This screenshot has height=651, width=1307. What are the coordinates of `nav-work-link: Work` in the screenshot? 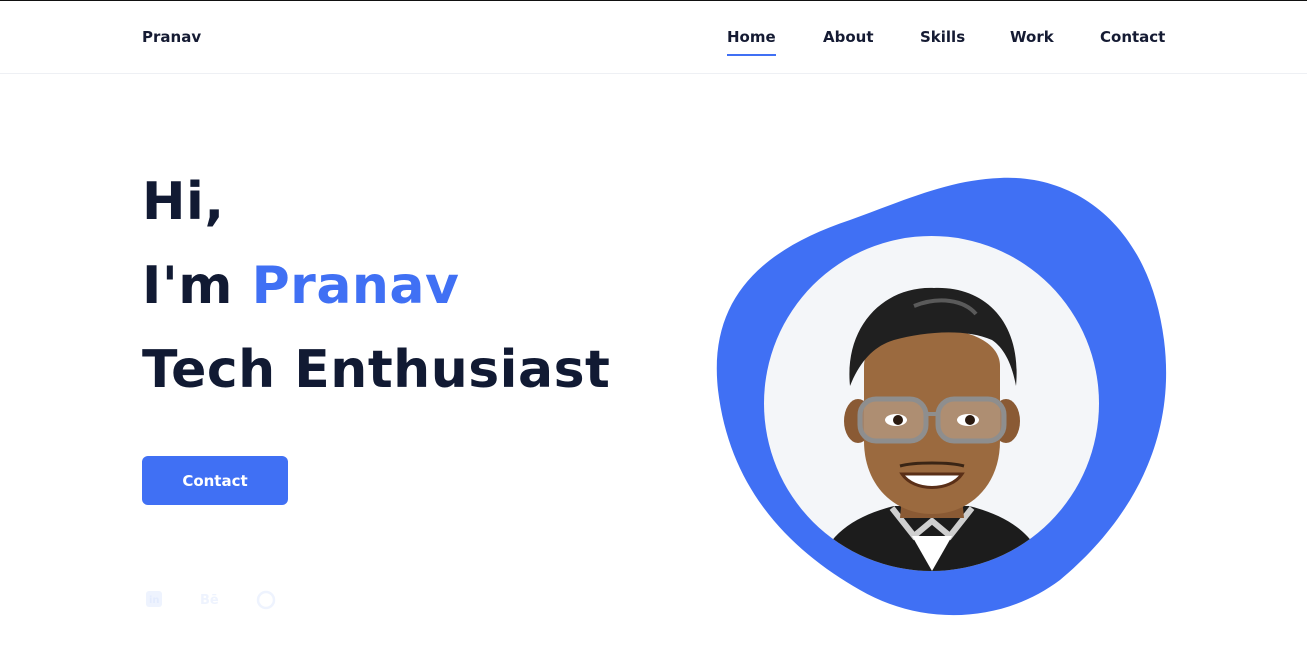 It's located at (1032, 37).